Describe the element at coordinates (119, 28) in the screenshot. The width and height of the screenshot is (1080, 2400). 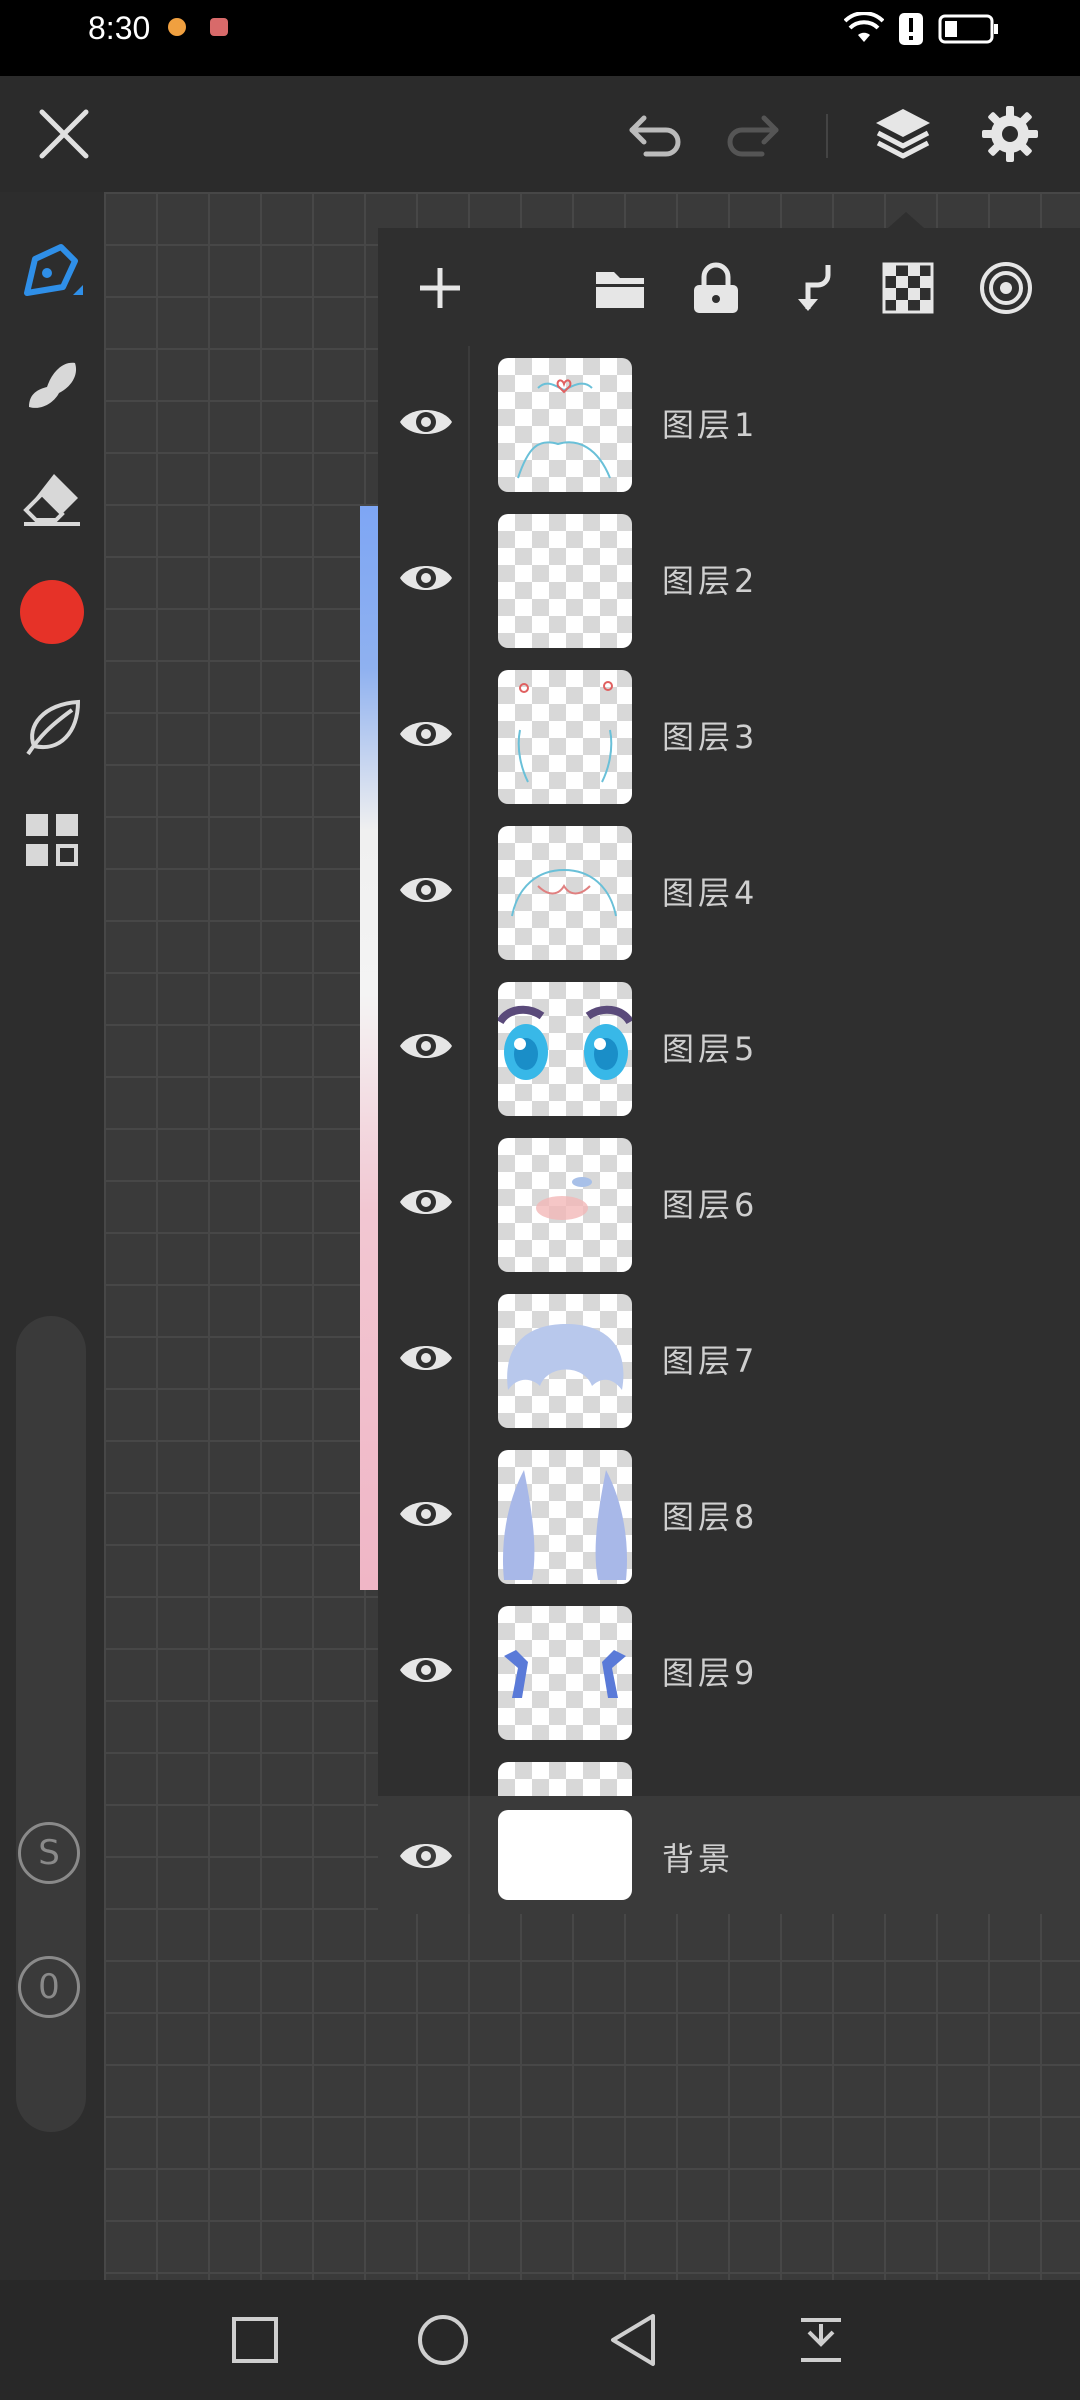
I see `status-time: 8:30` at that location.